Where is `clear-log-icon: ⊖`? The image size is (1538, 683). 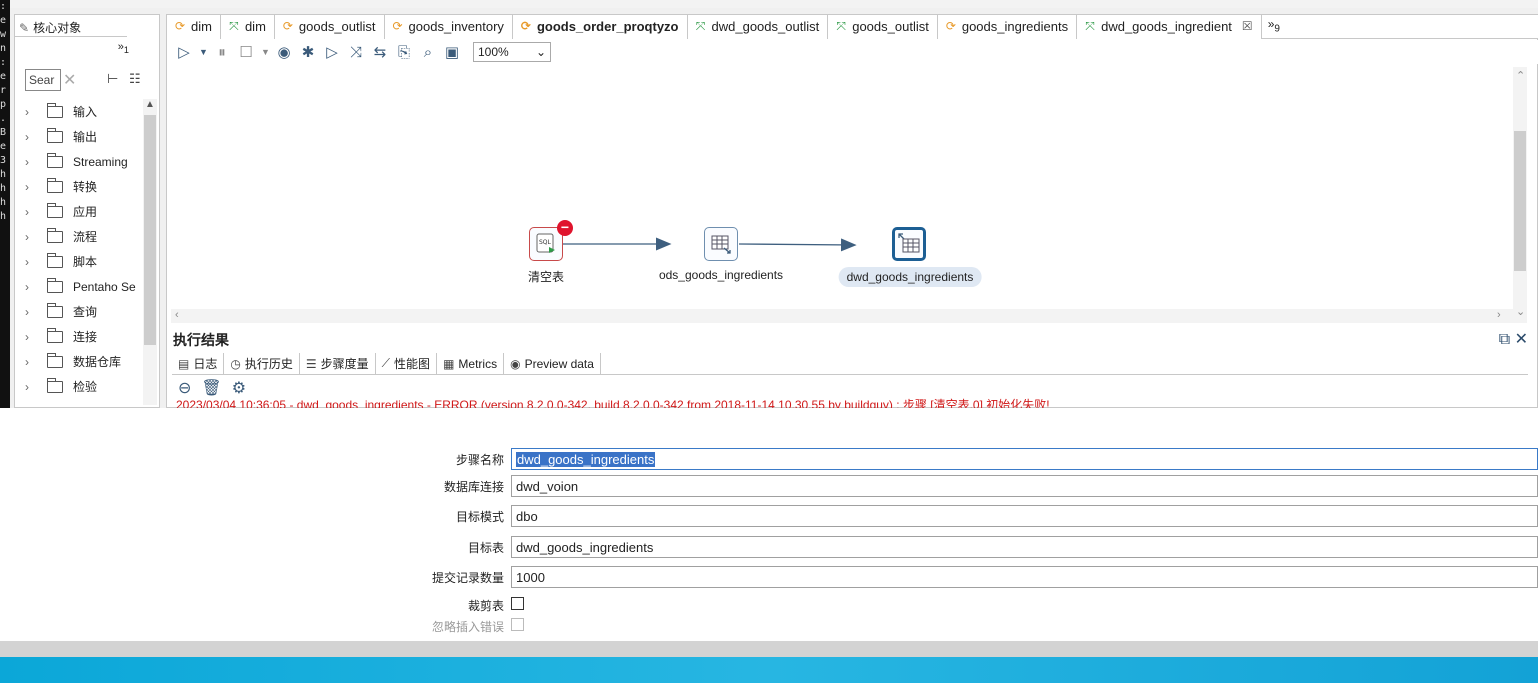
clear-log-icon: ⊖ is located at coordinates (184, 388).